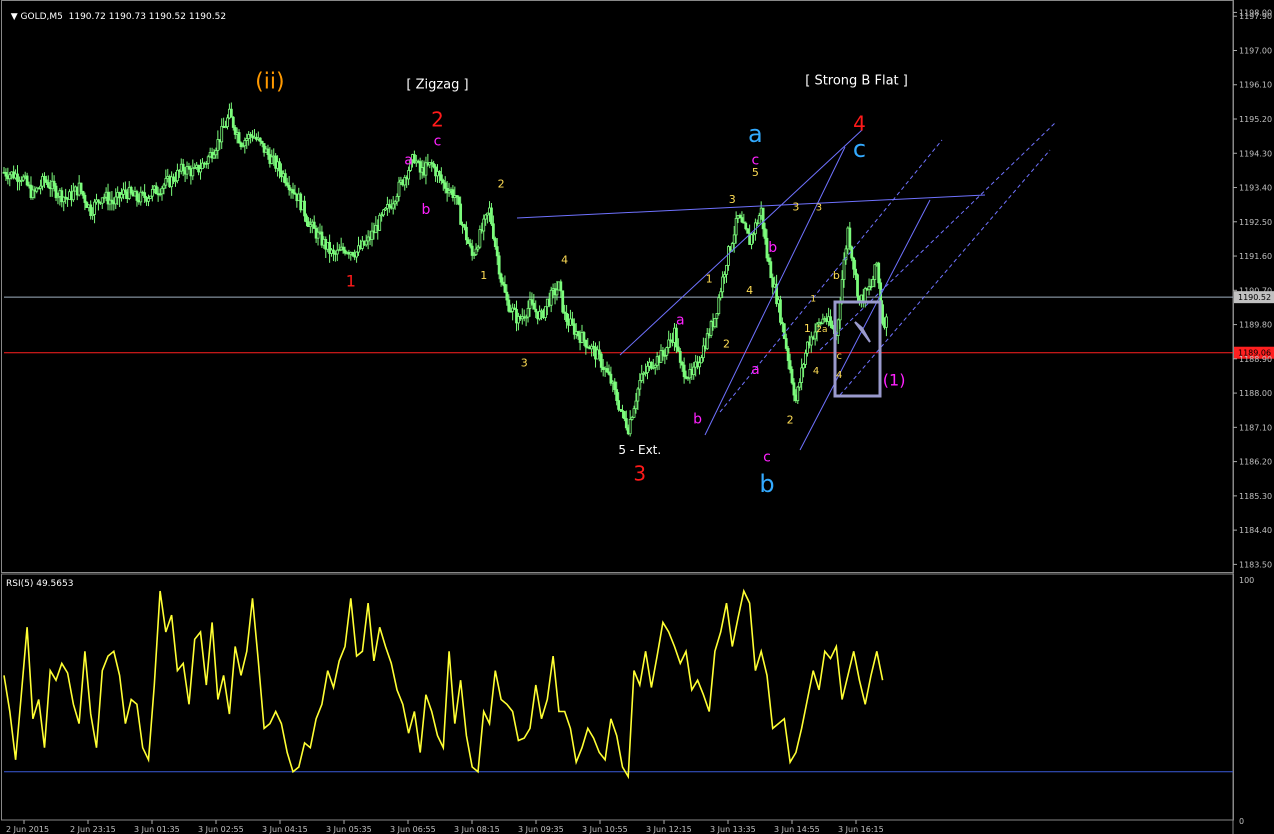 The height and width of the screenshot is (834, 1274). Describe the element at coordinates (1255, 325) in the screenshot. I see `y-tick-label: 1189.80` at that location.